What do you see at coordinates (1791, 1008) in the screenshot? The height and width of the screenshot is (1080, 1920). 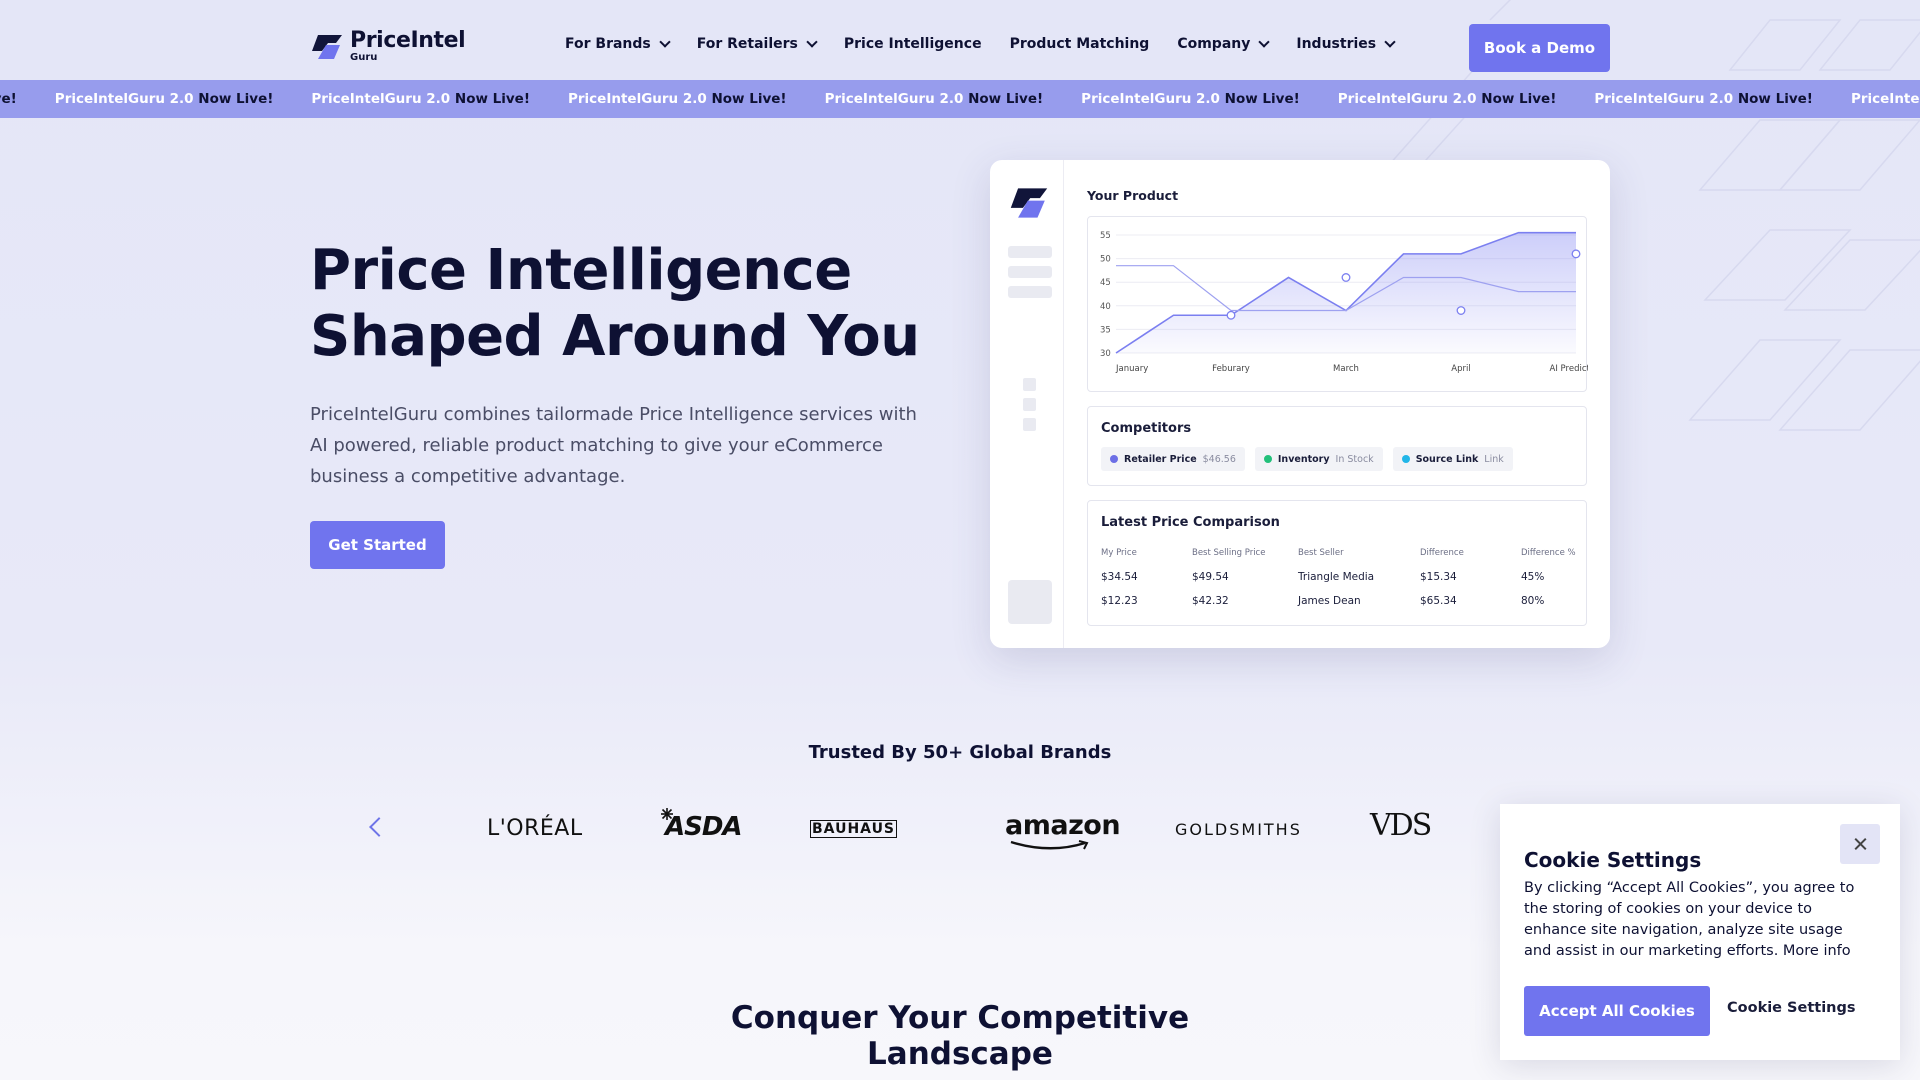 I see `cookie-settings-link: Cookie Settings` at bounding box center [1791, 1008].